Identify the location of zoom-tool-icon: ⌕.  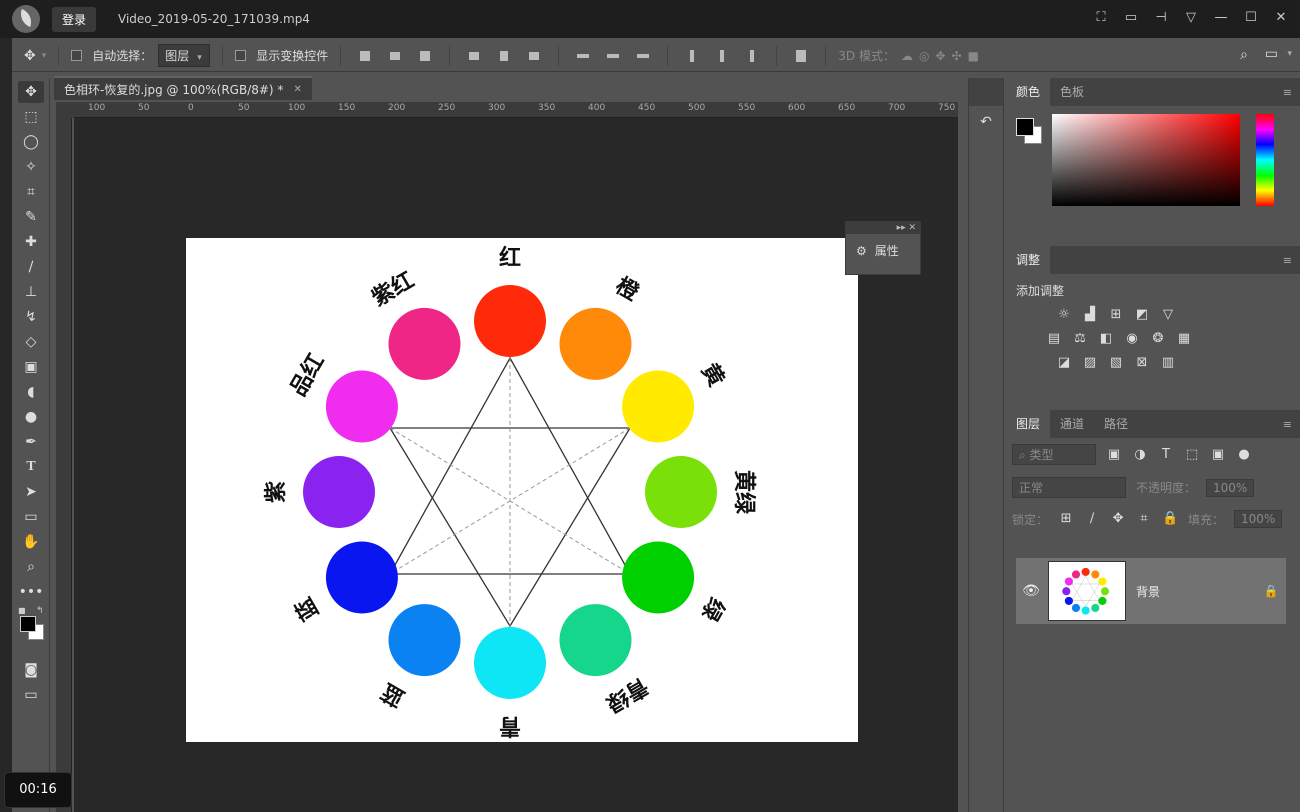
(31, 567).